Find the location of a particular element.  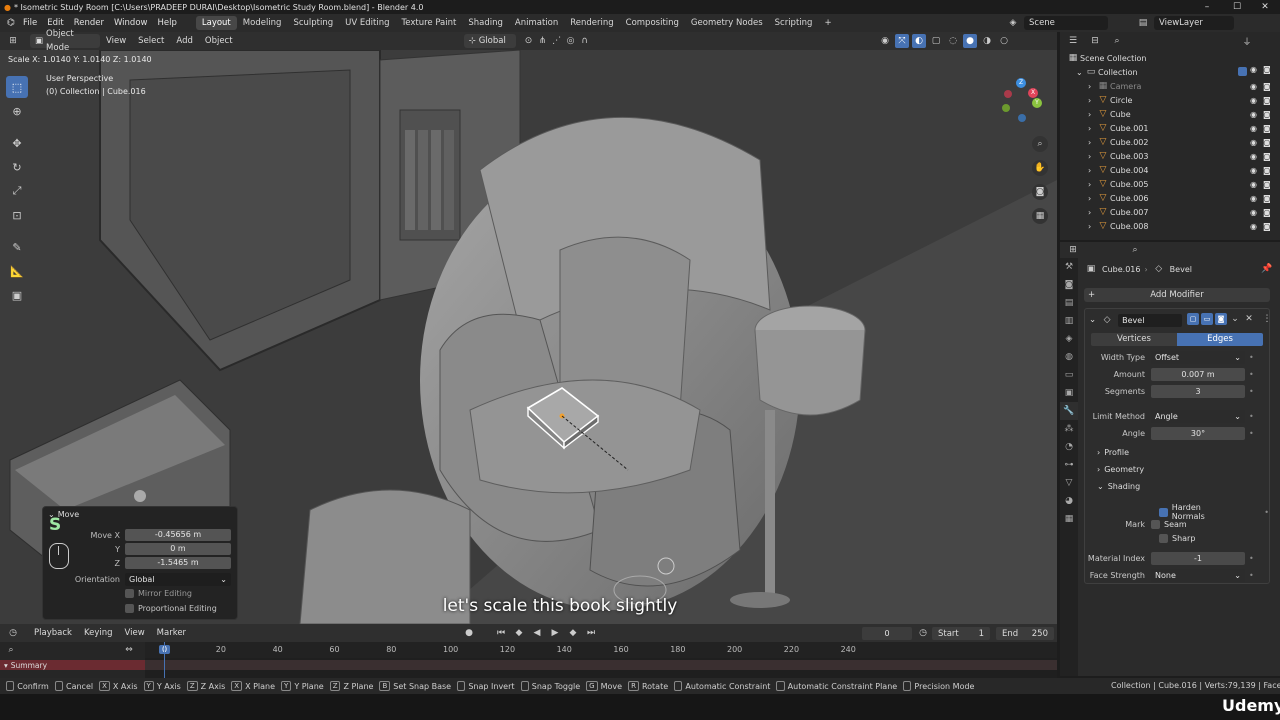

gizmo-x-axis: X is located at coordinates (1033, 93).